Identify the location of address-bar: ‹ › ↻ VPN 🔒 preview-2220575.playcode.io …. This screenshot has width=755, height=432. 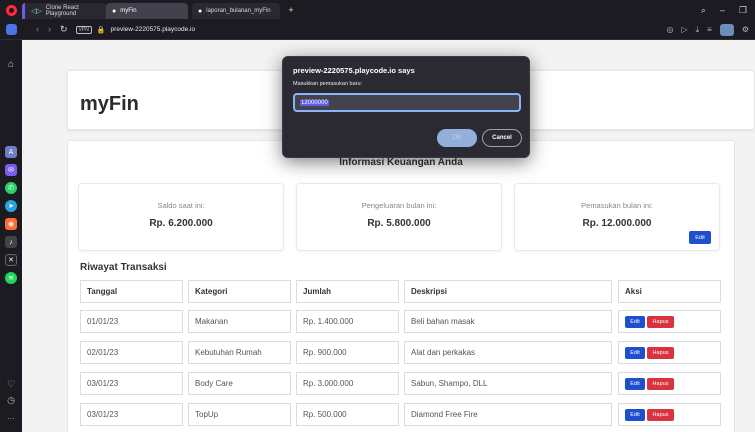
(377, 30).